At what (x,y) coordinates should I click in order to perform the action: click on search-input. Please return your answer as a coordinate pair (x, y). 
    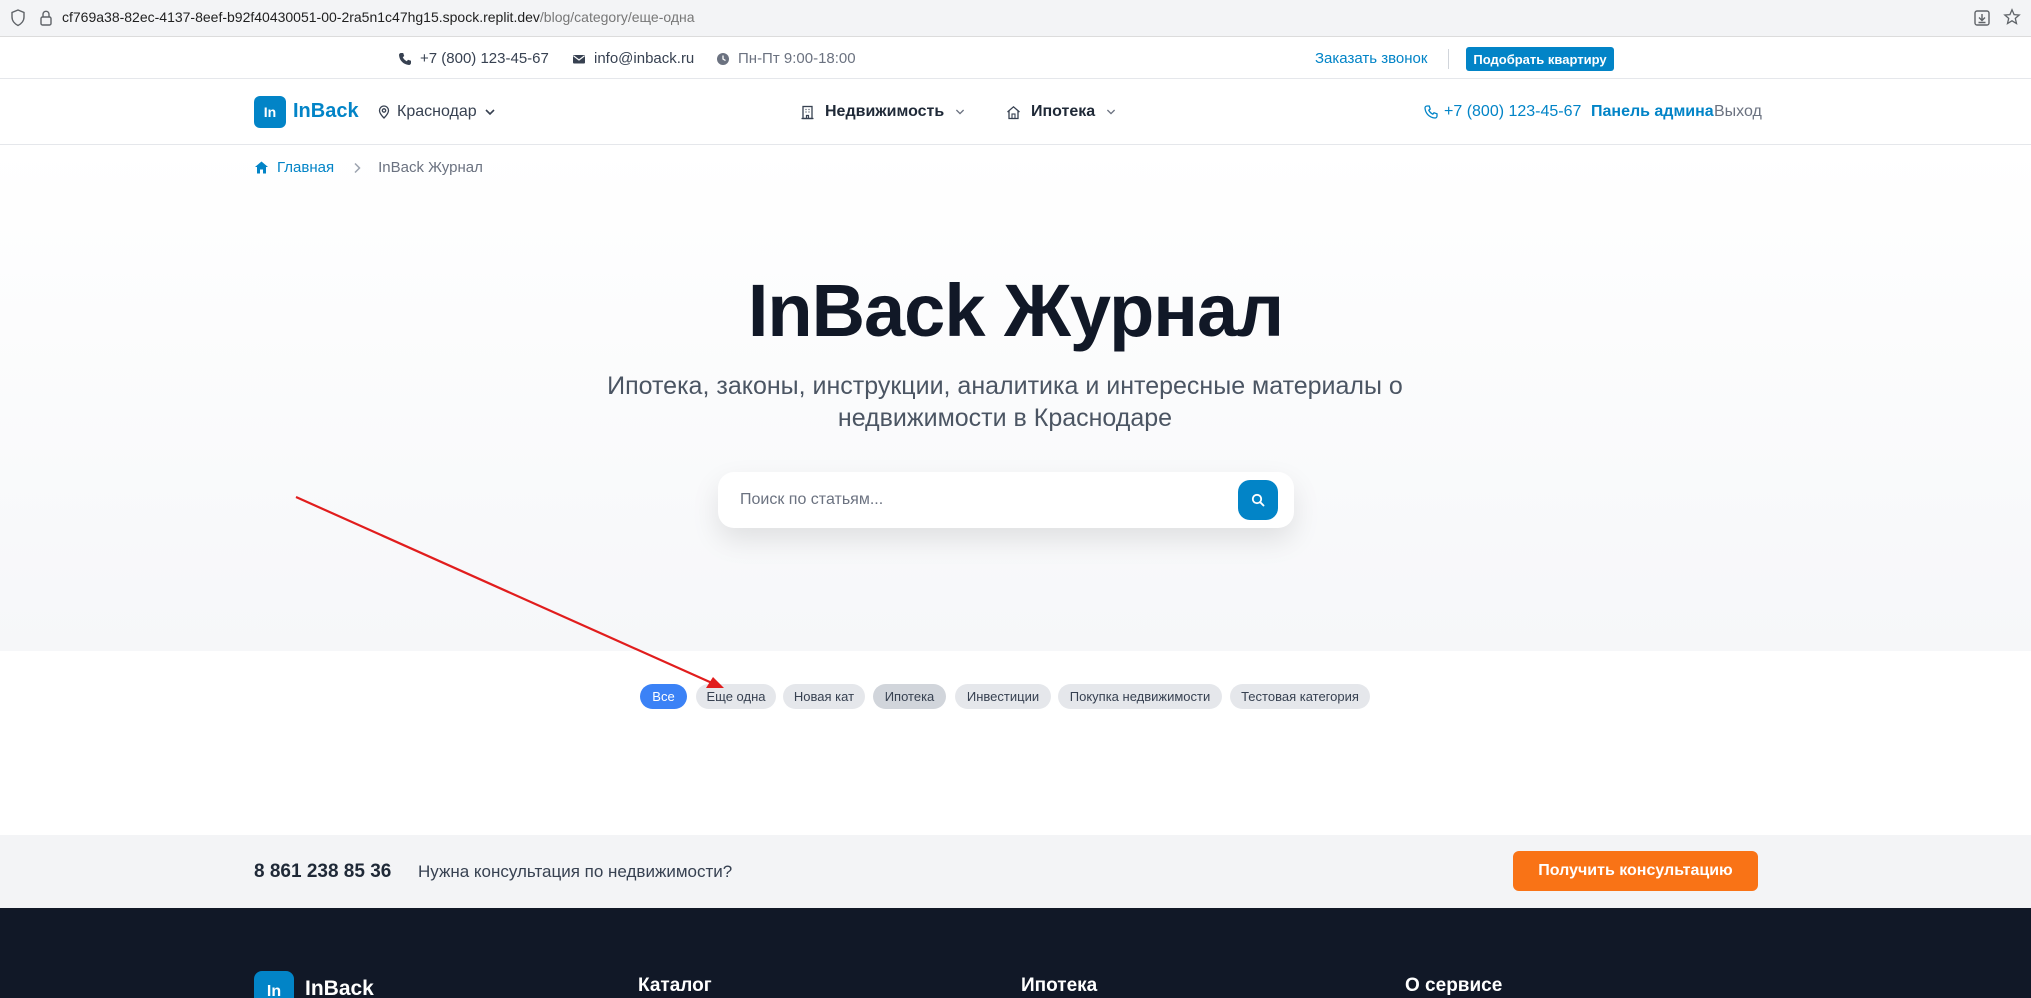
    Looking at the image, I should click on (975, 500).